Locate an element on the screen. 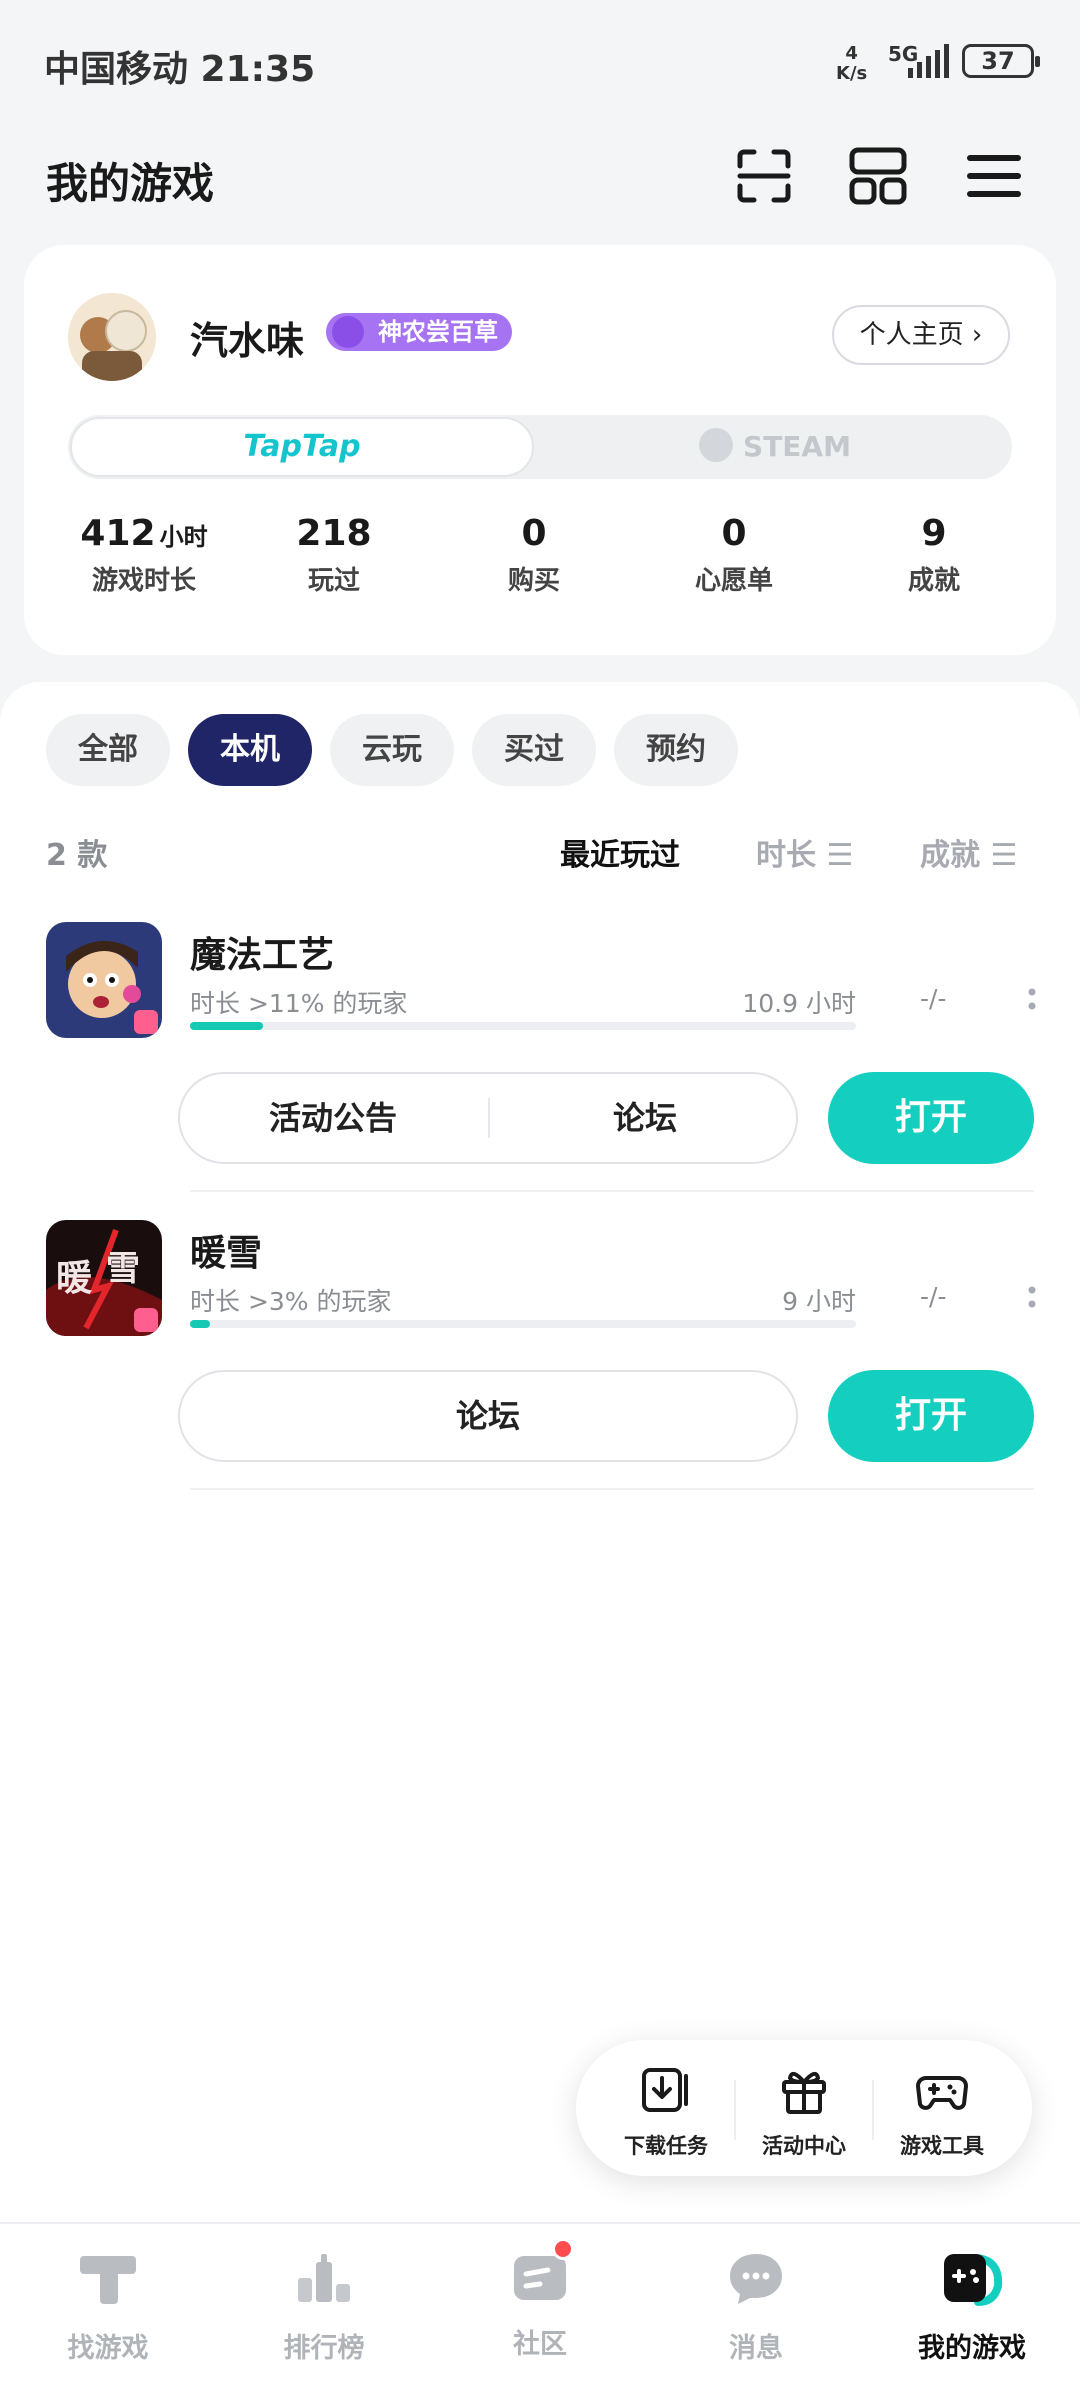 The image size is (1080, 2382). activity-center-button: 活动中心 is located at coordinates (804, 2112).